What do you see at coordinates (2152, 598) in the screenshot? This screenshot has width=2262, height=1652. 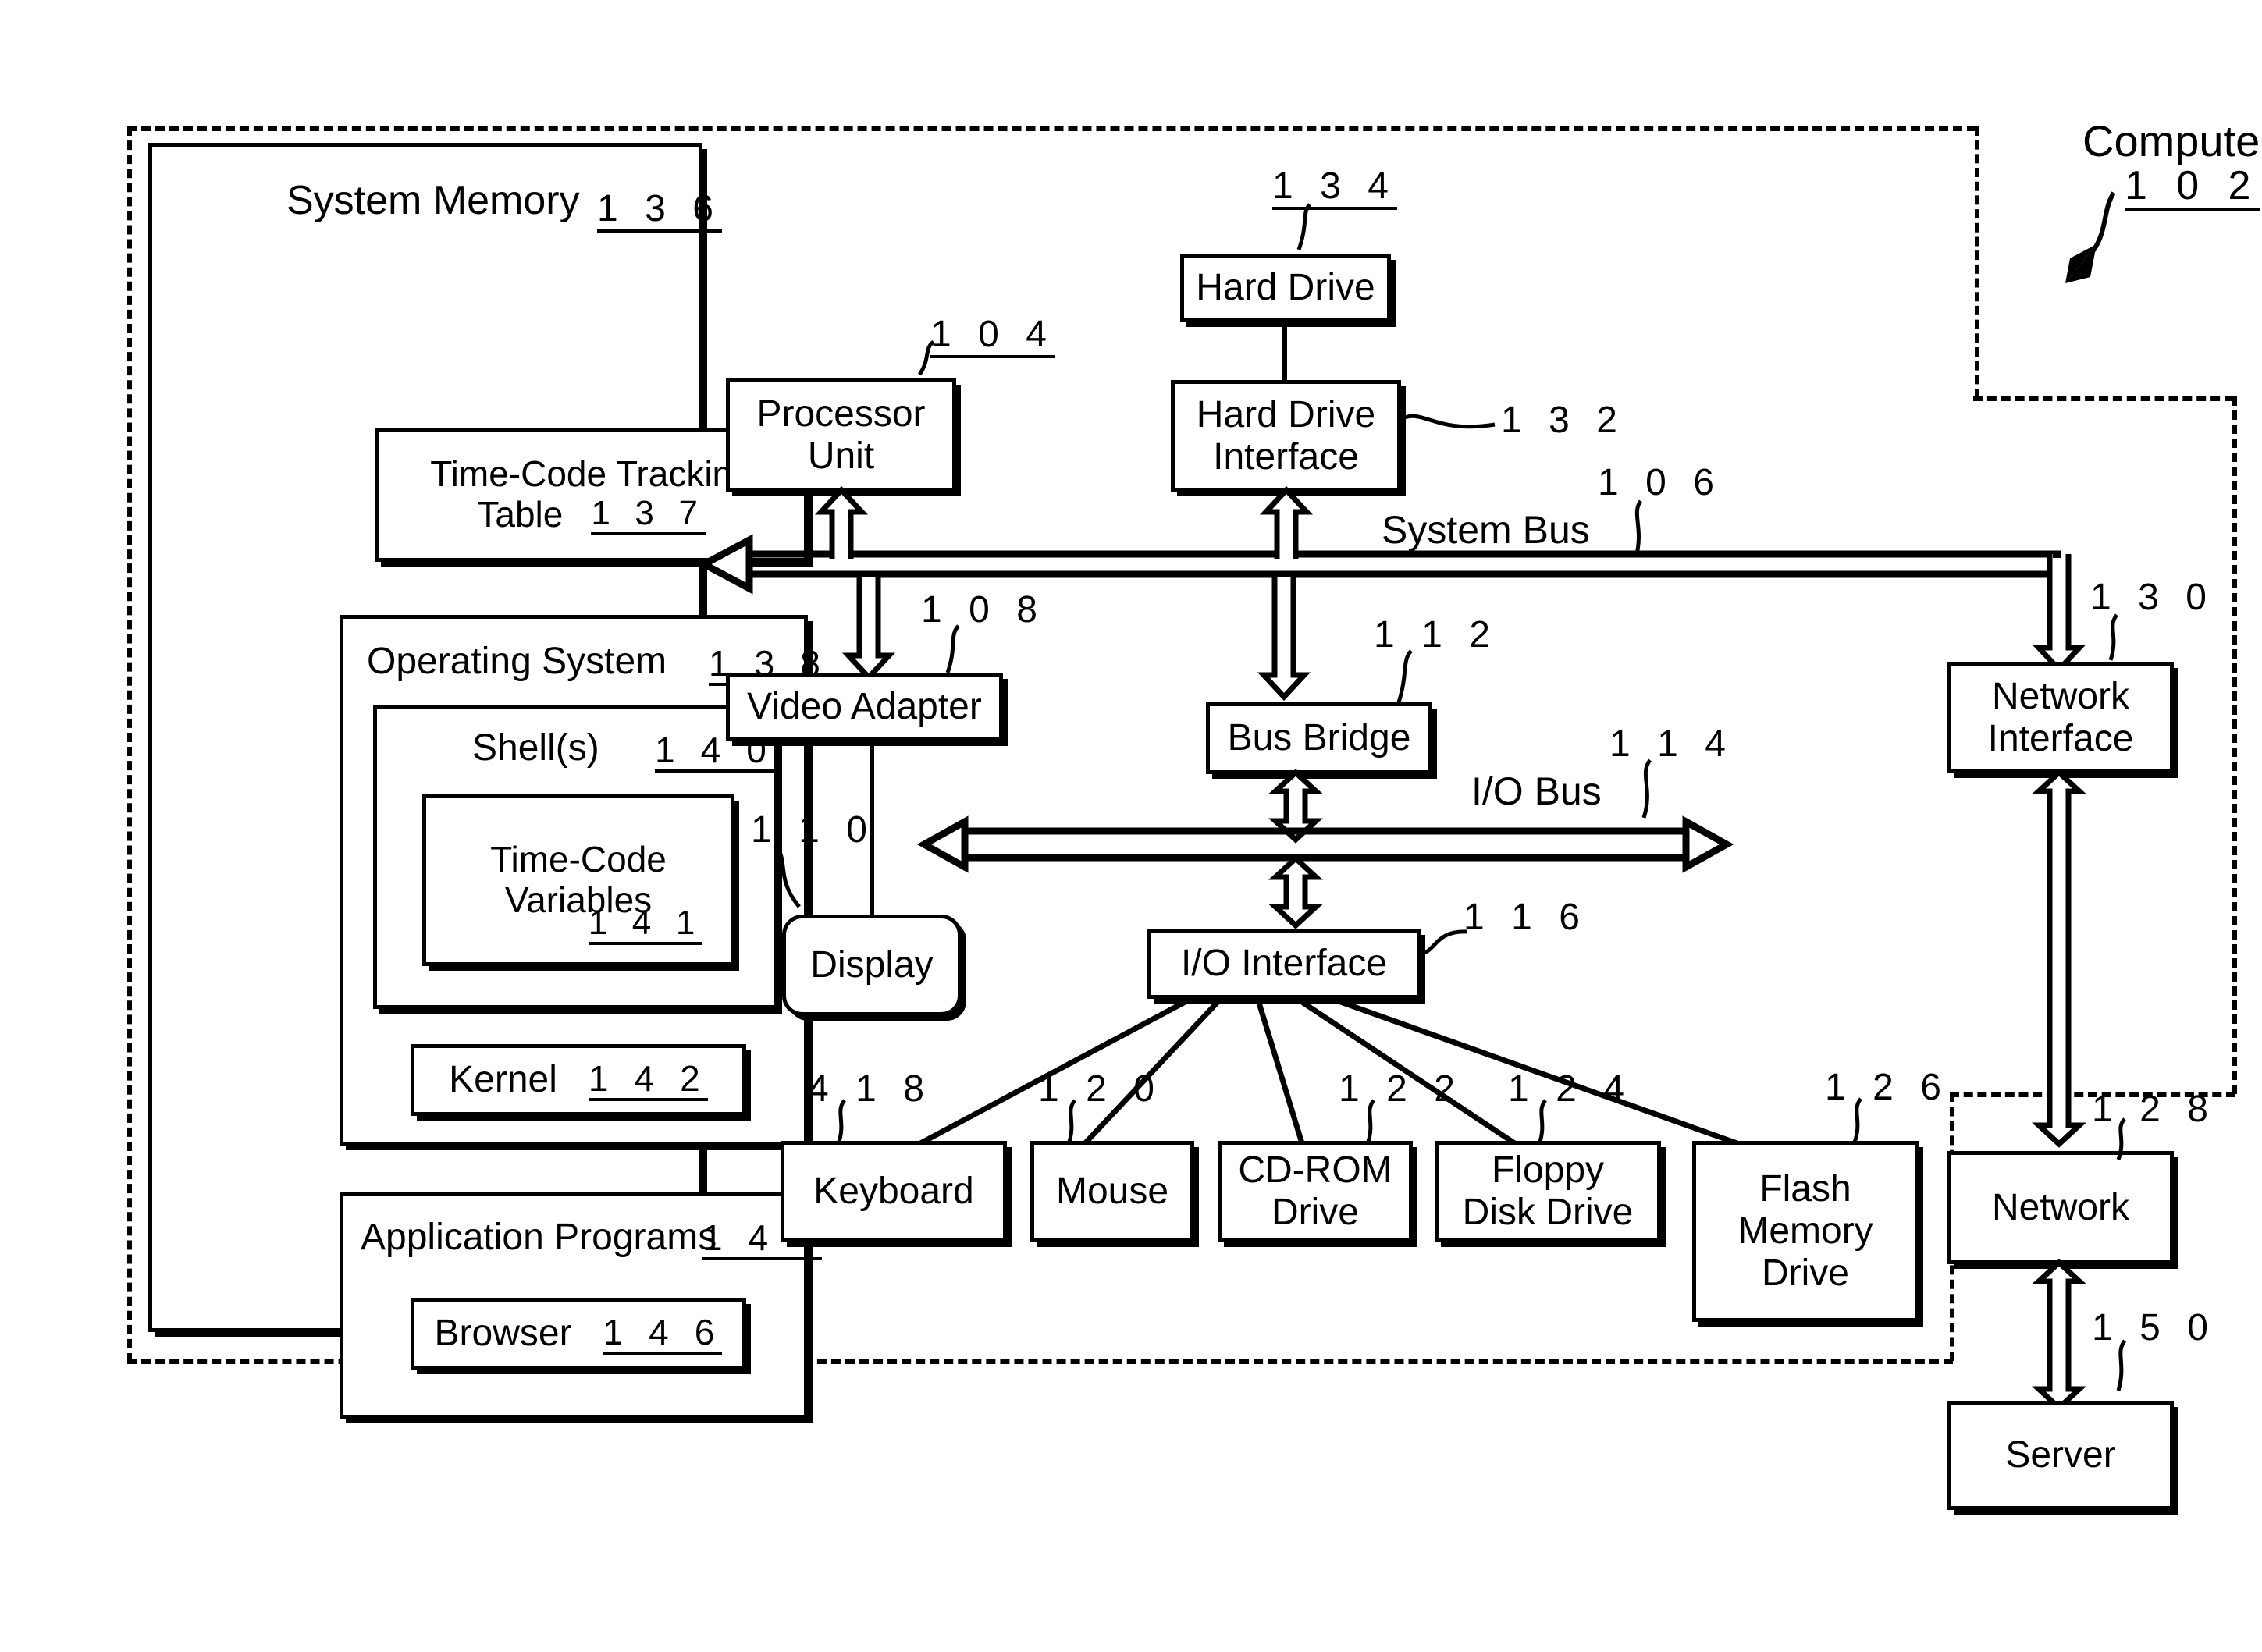 I see `network-interface-ref: 1 3 0` at bounding box center [2152, 598].